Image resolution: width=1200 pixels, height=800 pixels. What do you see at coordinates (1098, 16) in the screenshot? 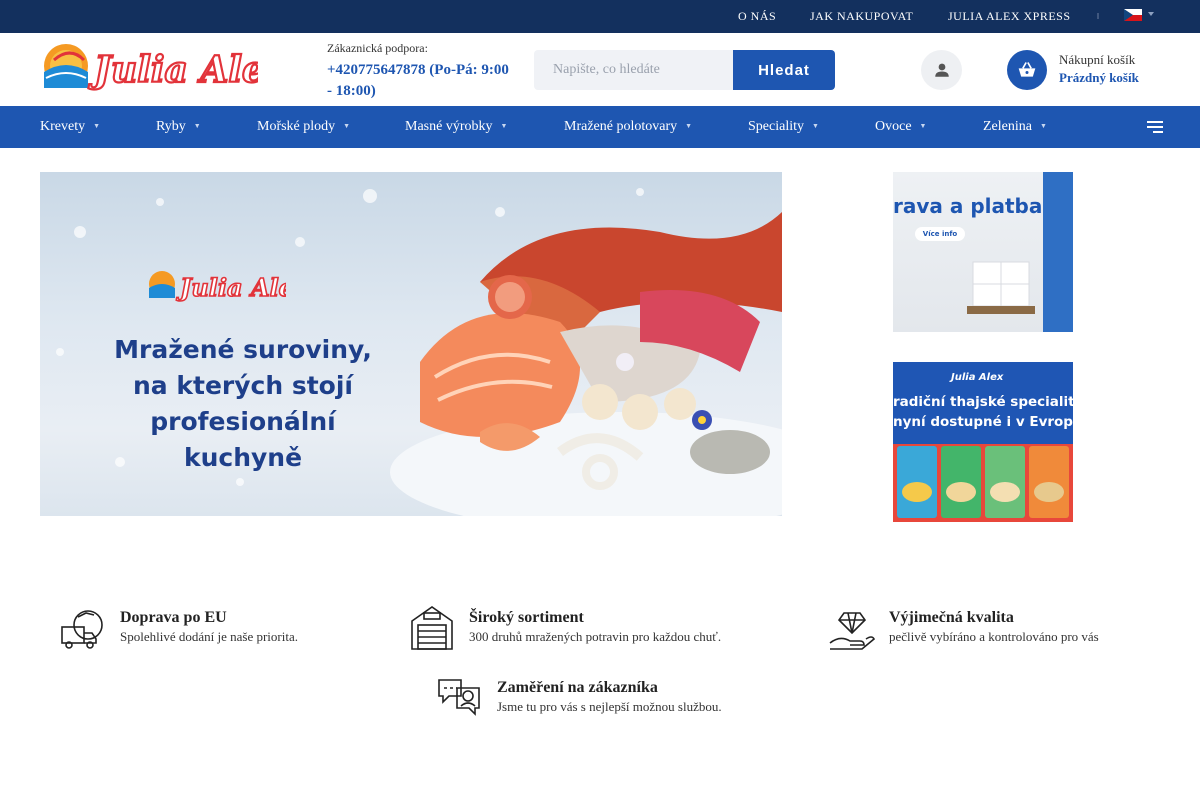
I see `separator` at bounding box center [1098, 16].